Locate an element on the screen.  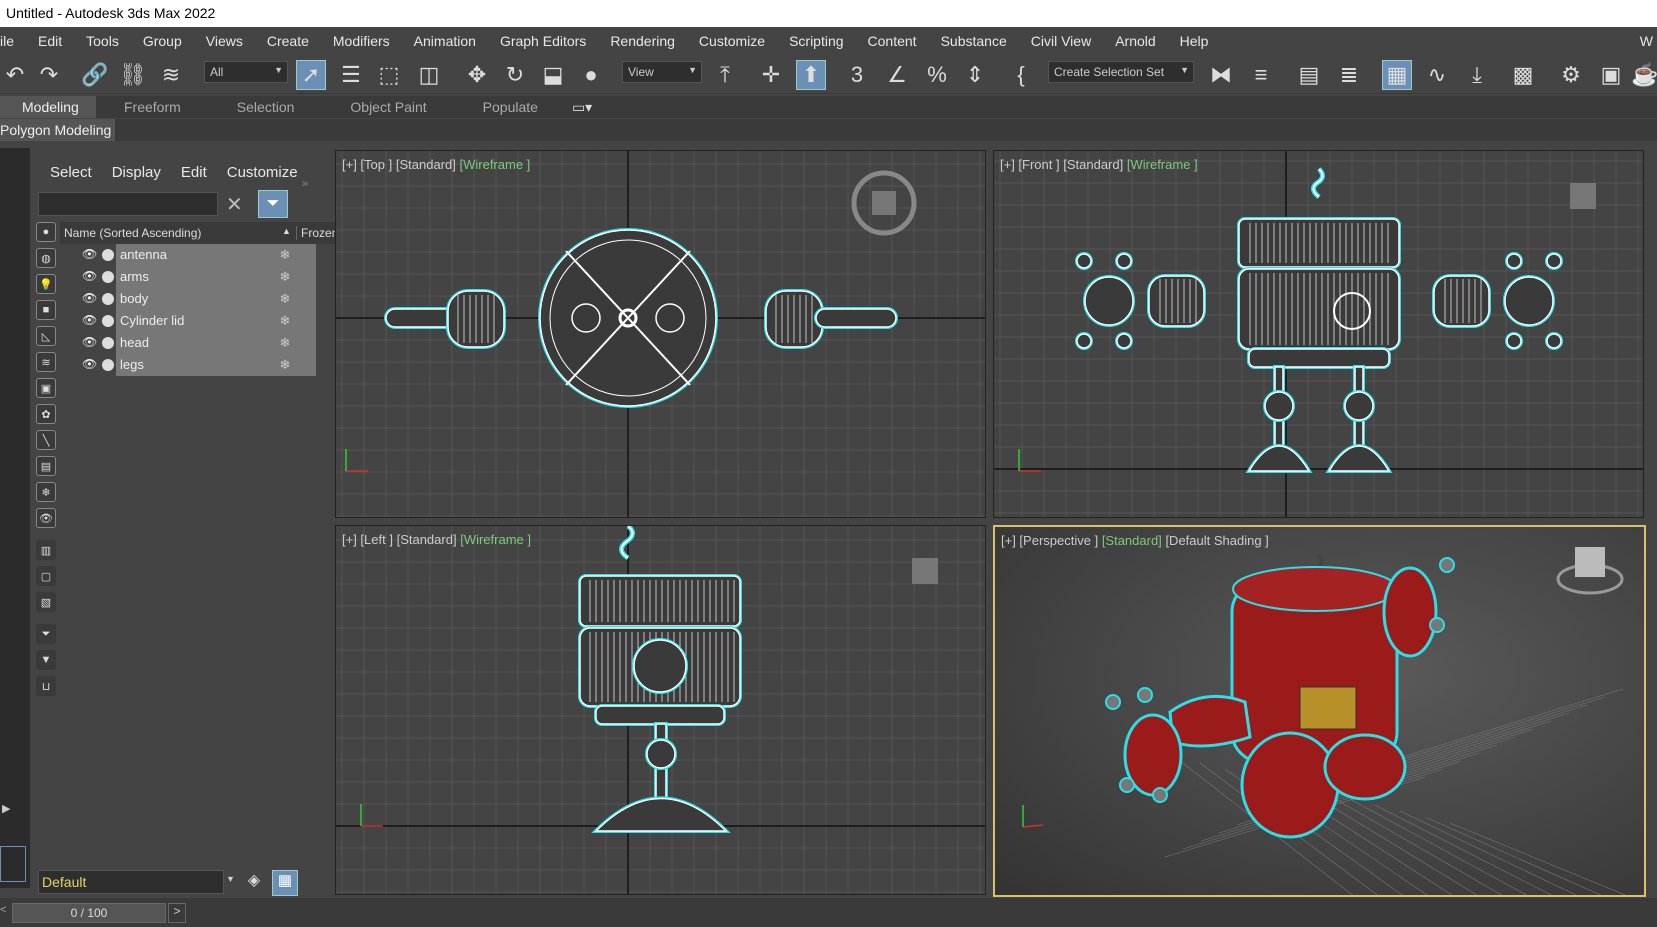
collapse-arrows-icon: » is located at coordinates (305, 184).